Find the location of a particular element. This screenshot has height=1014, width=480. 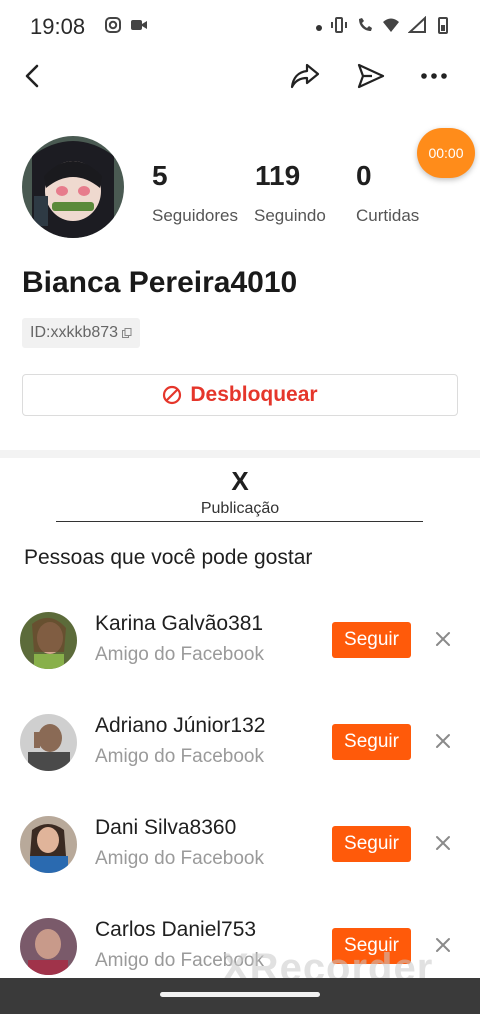

suggestion-name: Carlos Daniel753 is located at coordinates (175, 930).